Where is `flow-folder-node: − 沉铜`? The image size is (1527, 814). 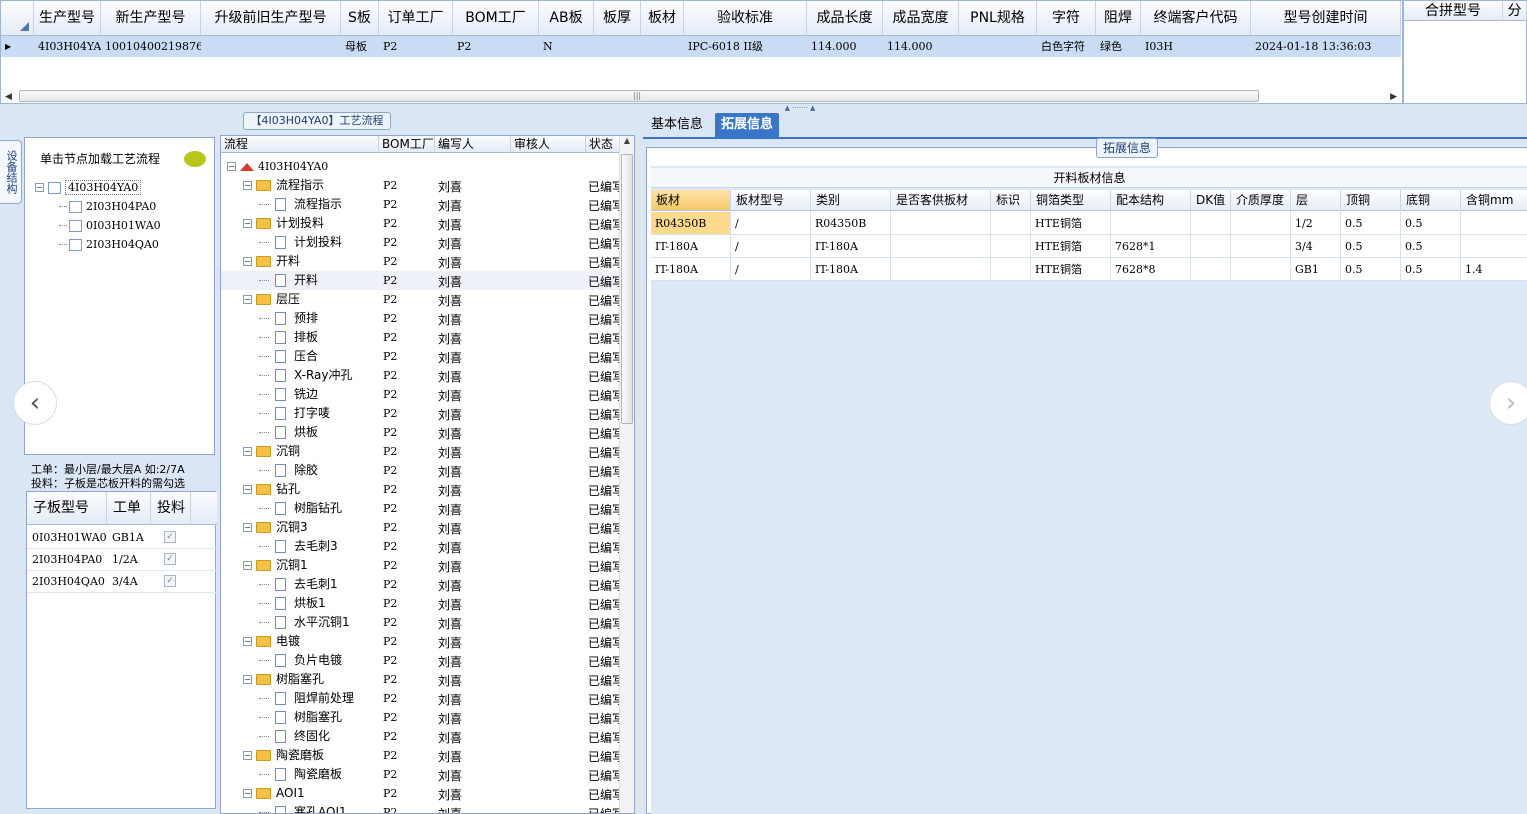 flow-folder-node: − 沉铜 is located at coordinates (271, 451).